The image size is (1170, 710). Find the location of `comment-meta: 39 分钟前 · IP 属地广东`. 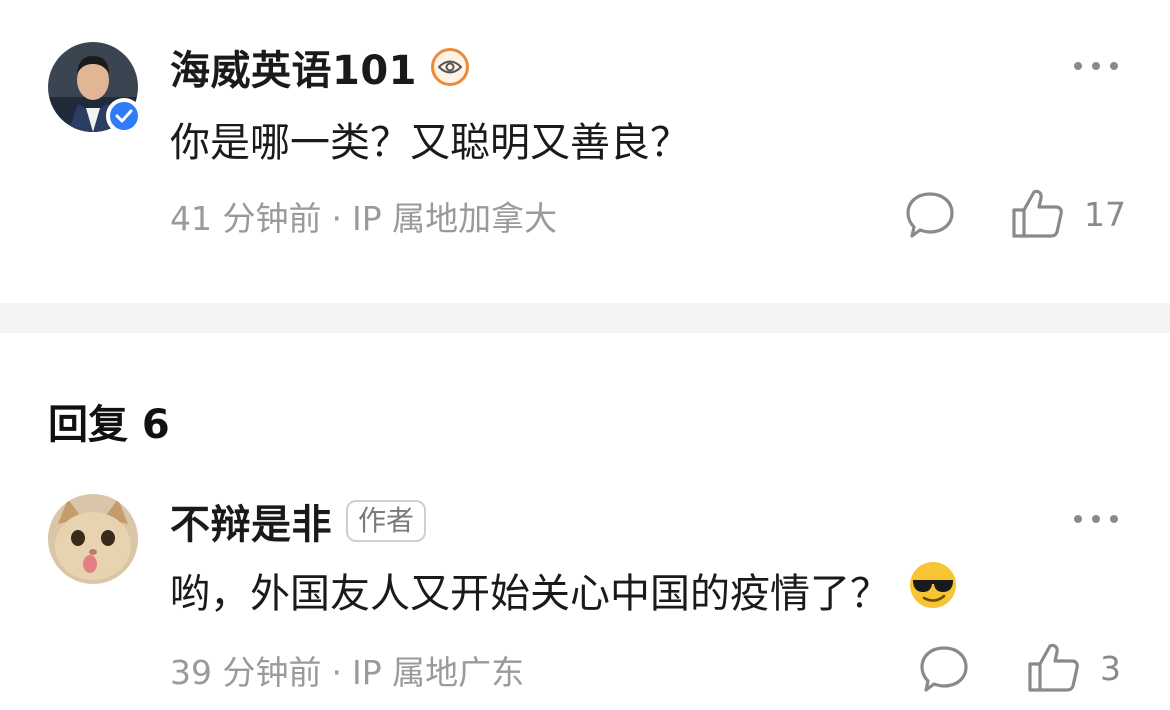

comment-meta: 39 分钟前 · IP 属地广东 is located at coordinates (347, 670).